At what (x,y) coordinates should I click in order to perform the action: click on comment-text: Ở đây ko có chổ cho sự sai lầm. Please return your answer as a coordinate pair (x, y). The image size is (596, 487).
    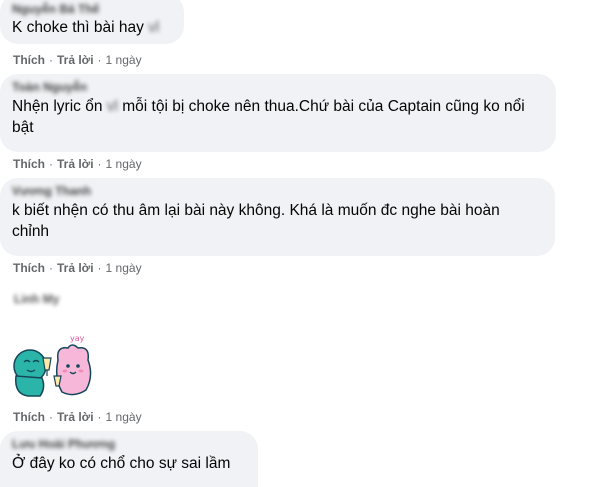
    Looking at the image, I should click on (121, 463).